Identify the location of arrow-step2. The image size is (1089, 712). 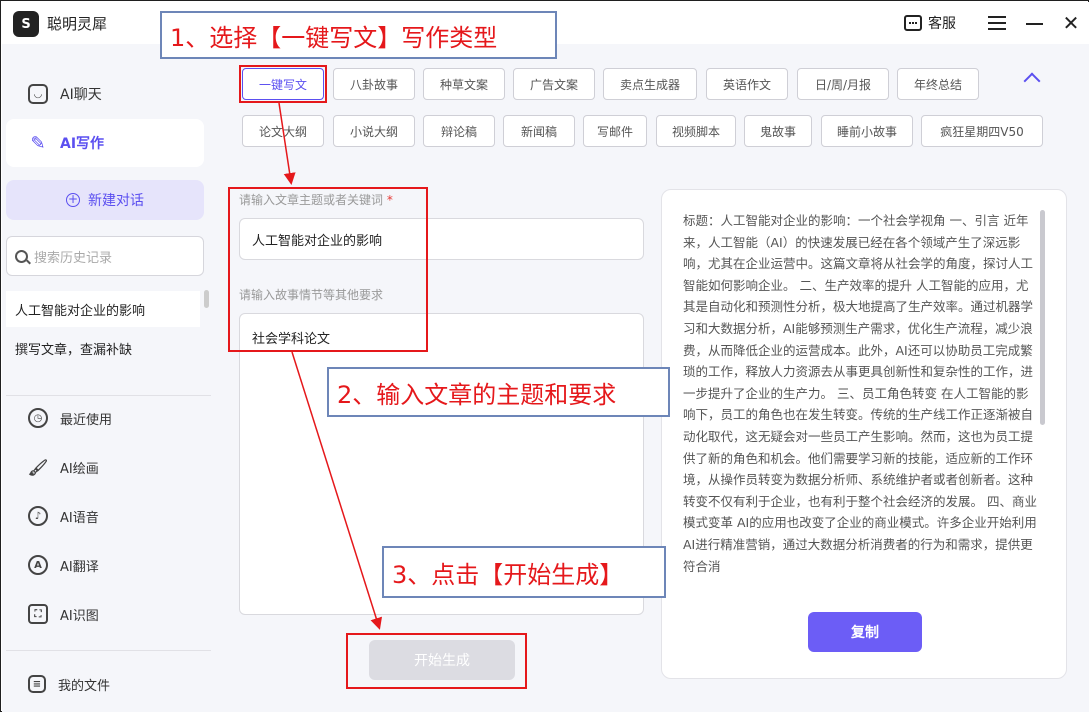
(337, 490).